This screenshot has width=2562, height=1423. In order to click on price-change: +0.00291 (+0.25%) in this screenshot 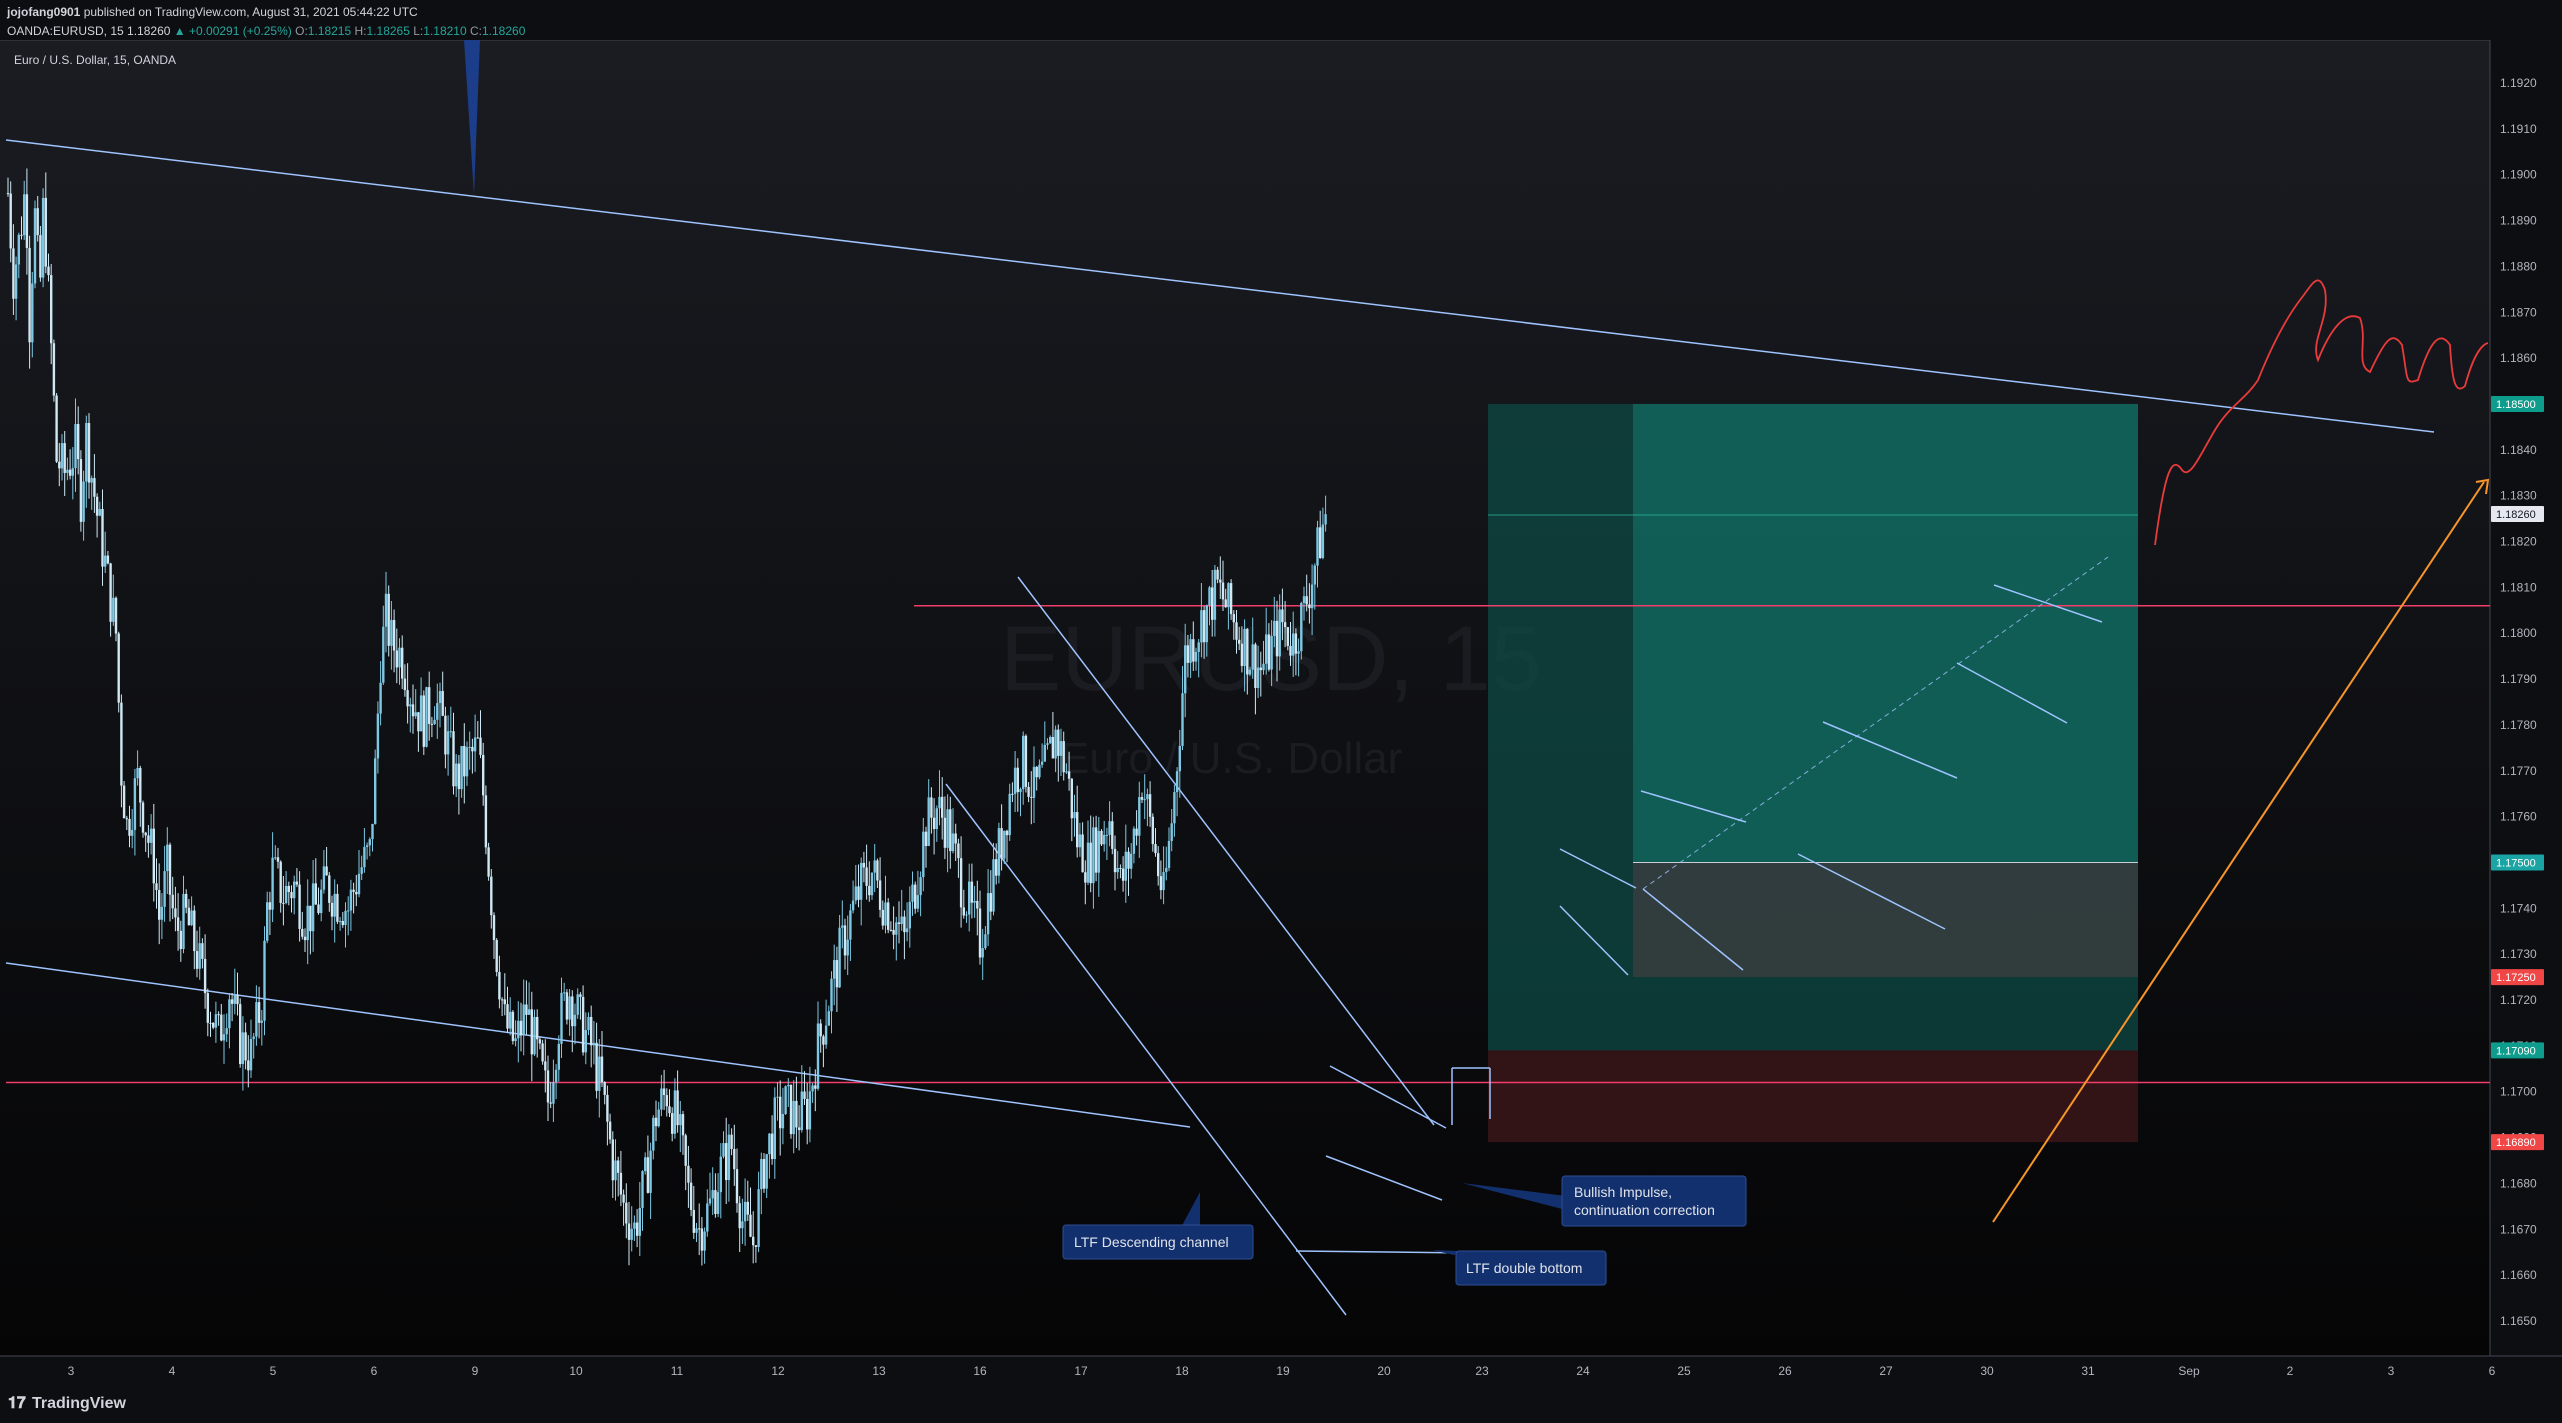, I will do `click(240, 31)`.